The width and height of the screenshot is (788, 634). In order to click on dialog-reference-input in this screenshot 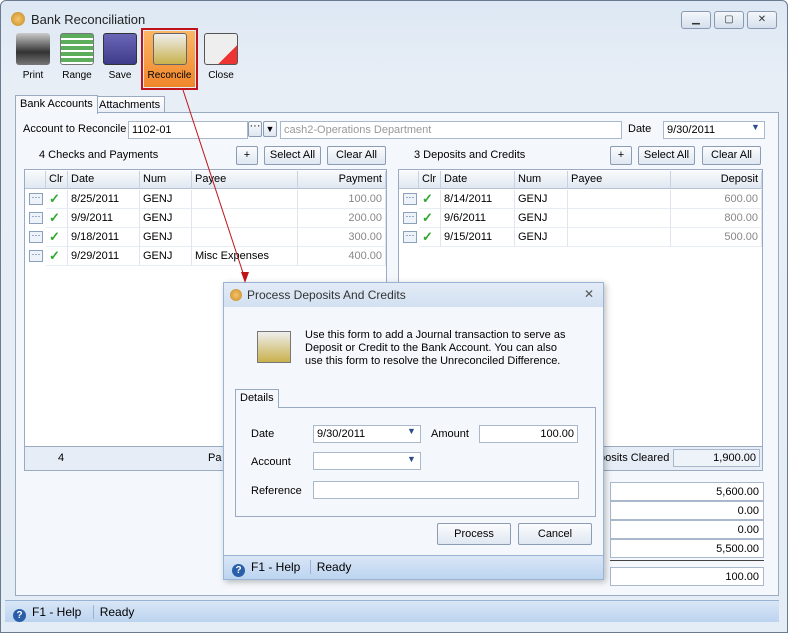, I will do `click(446, 490)`.